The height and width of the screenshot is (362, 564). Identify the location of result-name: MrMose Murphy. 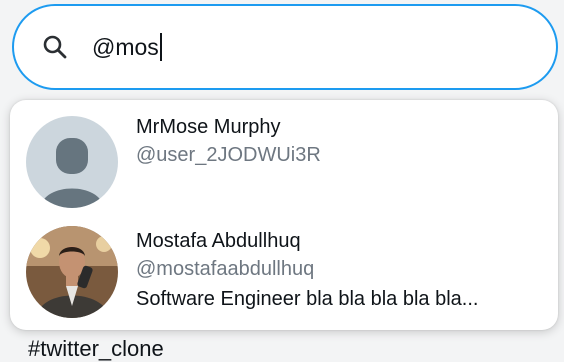
(208, 127).